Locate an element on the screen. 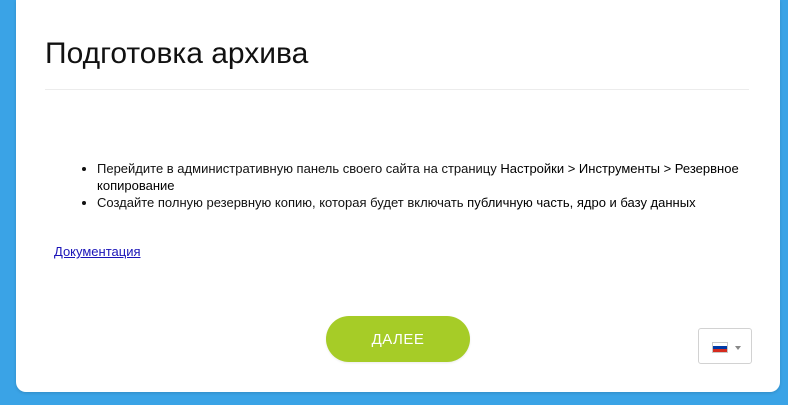 Image resolution: width=788 pixels, height=405 pixels. russia-flag-icon is located at coordinates (720, 347).